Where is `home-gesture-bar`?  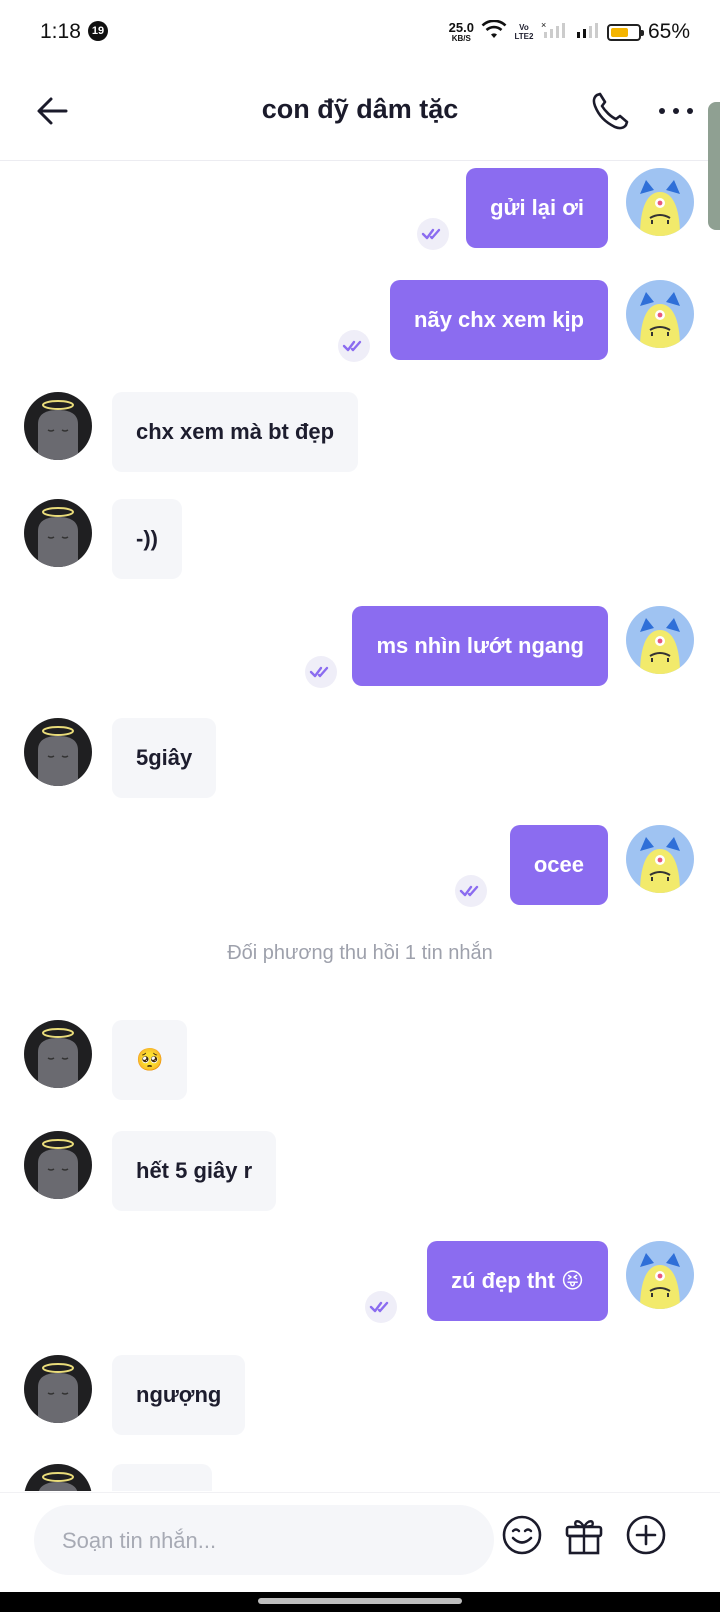
home-gesture-bar is located at coordinates (360, 1601).